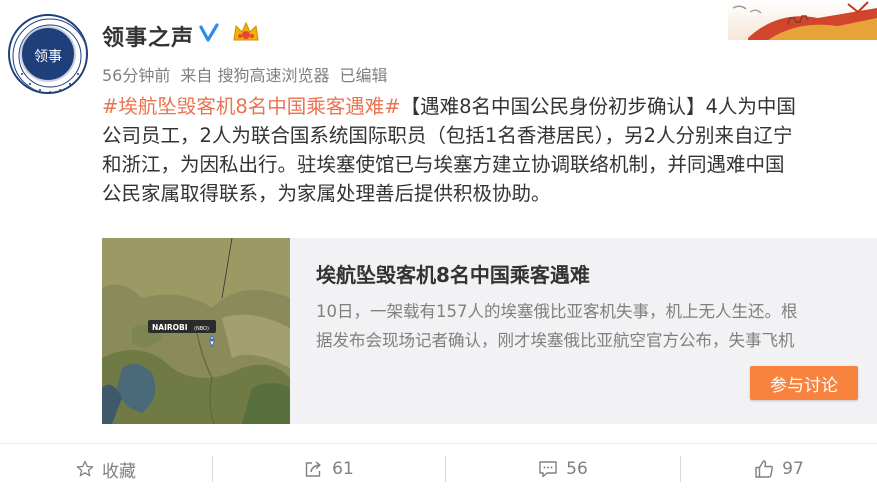 The height and width of the screenshot is (494, 877). I want to click on favorite-button: 收藏, so click(106, 469).